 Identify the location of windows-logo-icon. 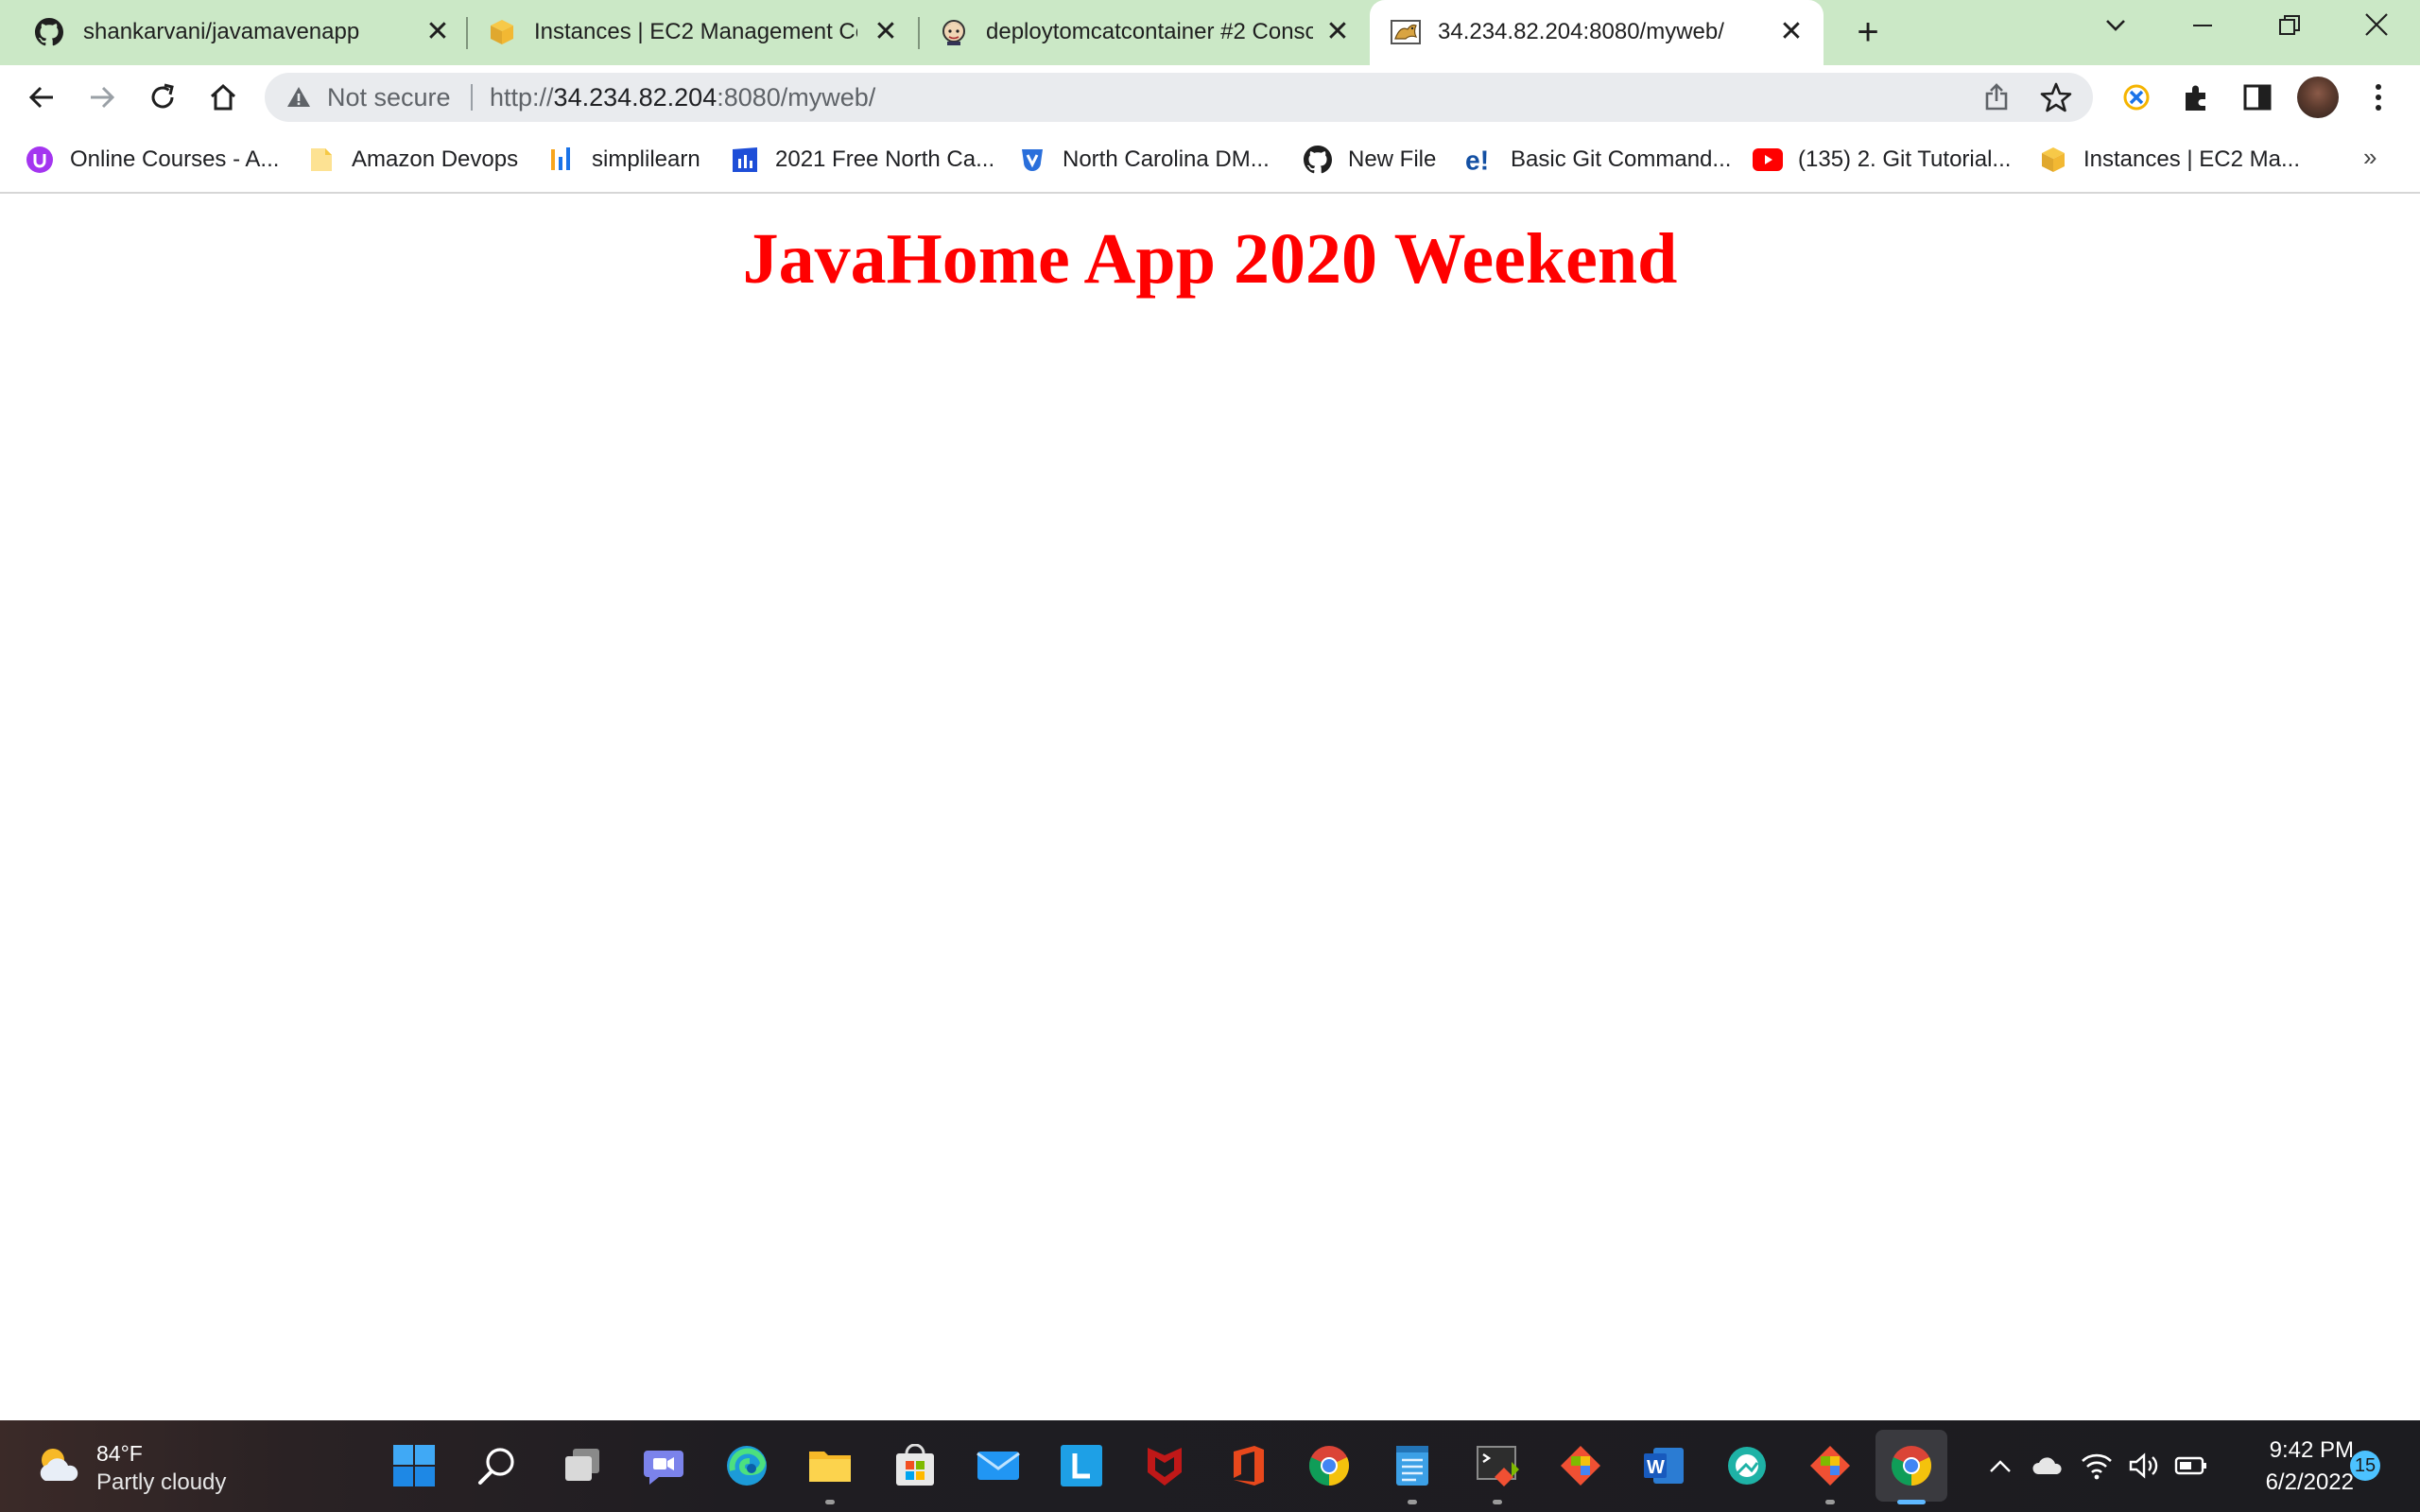
(414, 1465).